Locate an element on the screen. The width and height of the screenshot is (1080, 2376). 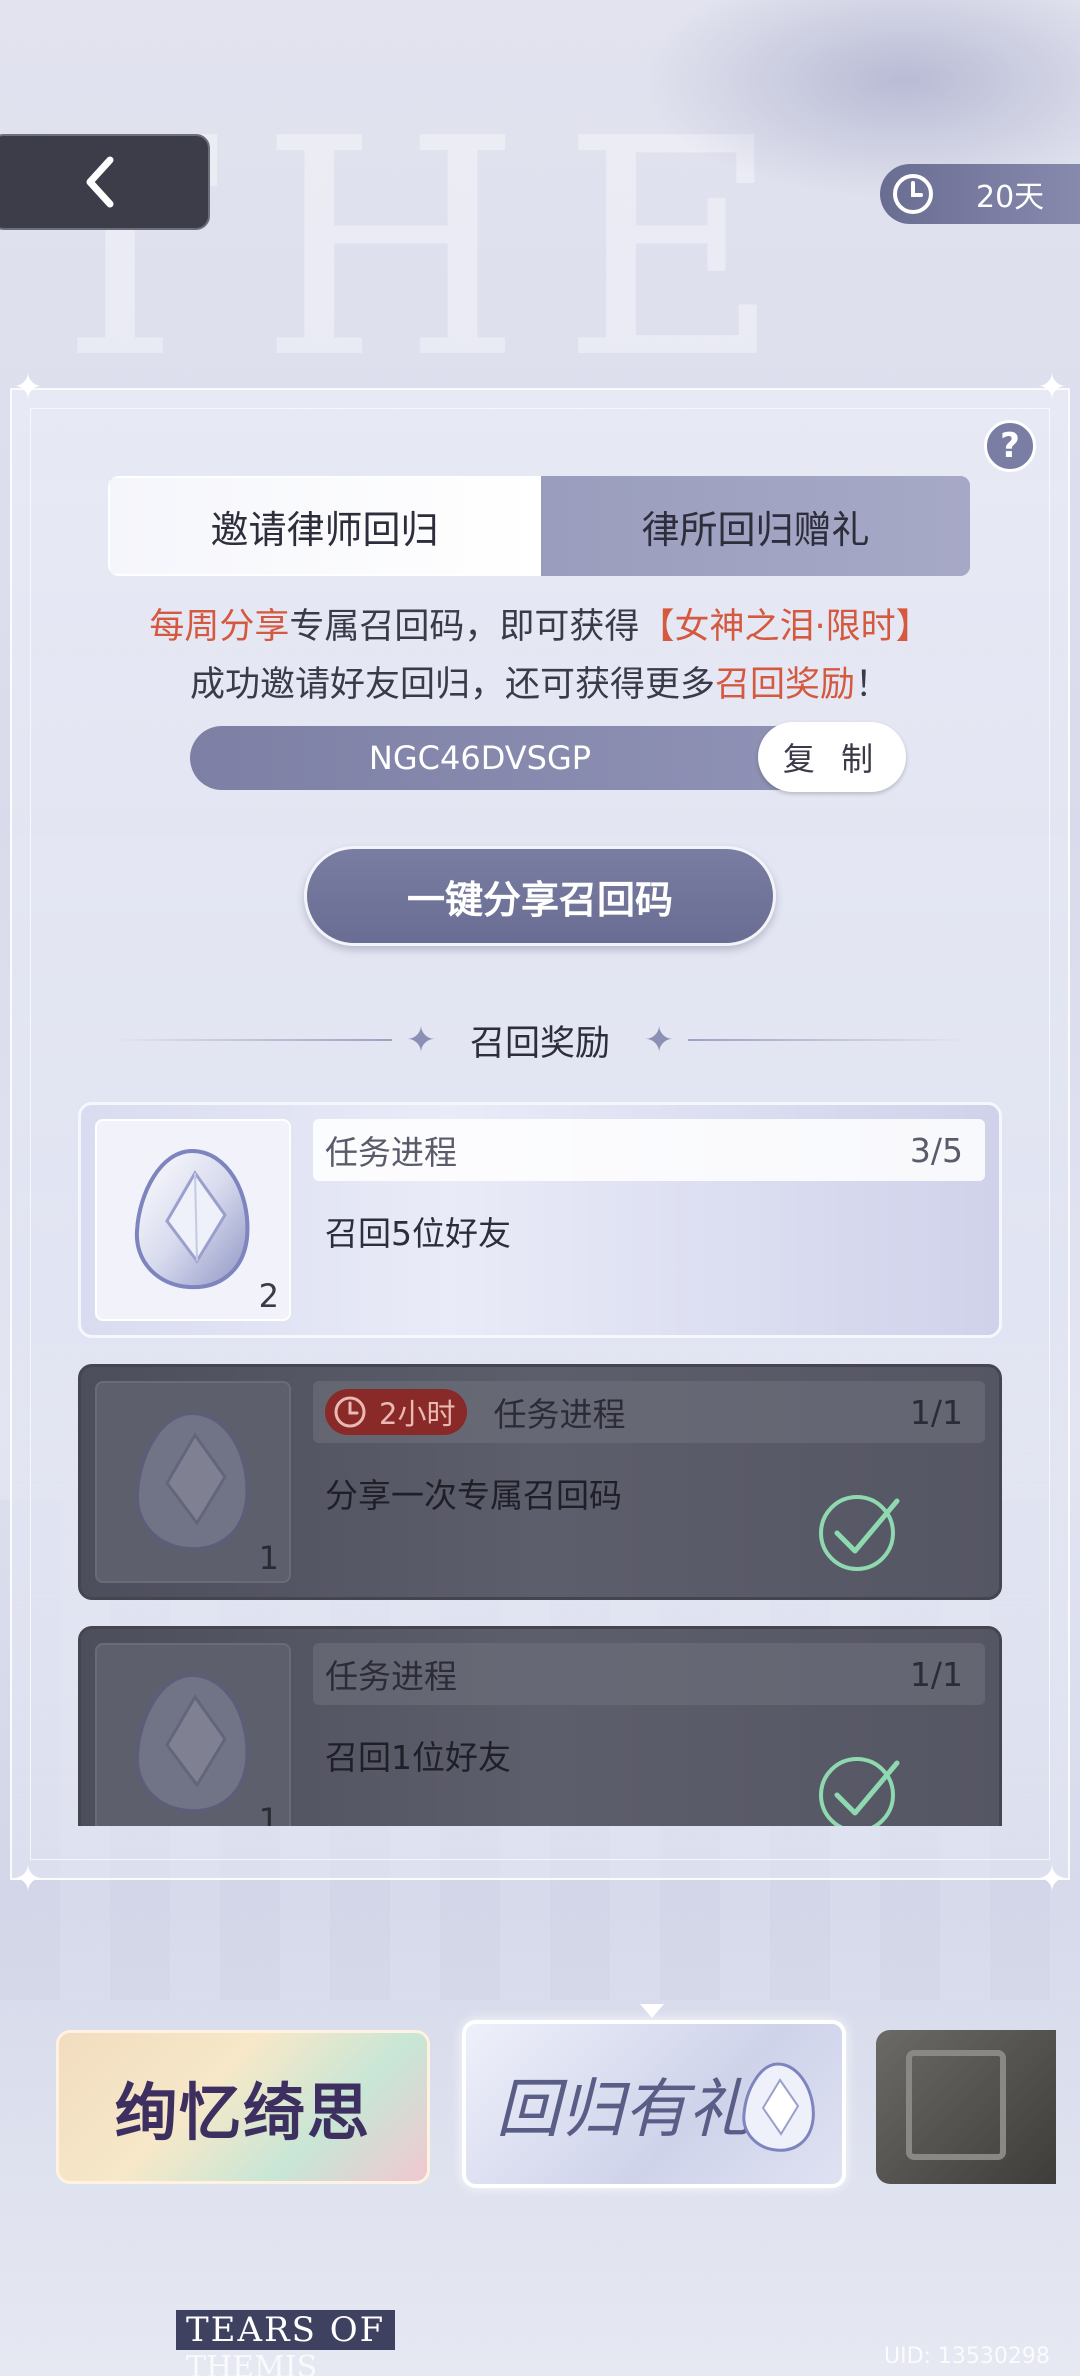
event-banner-next is located at coordinates (966, 2107).